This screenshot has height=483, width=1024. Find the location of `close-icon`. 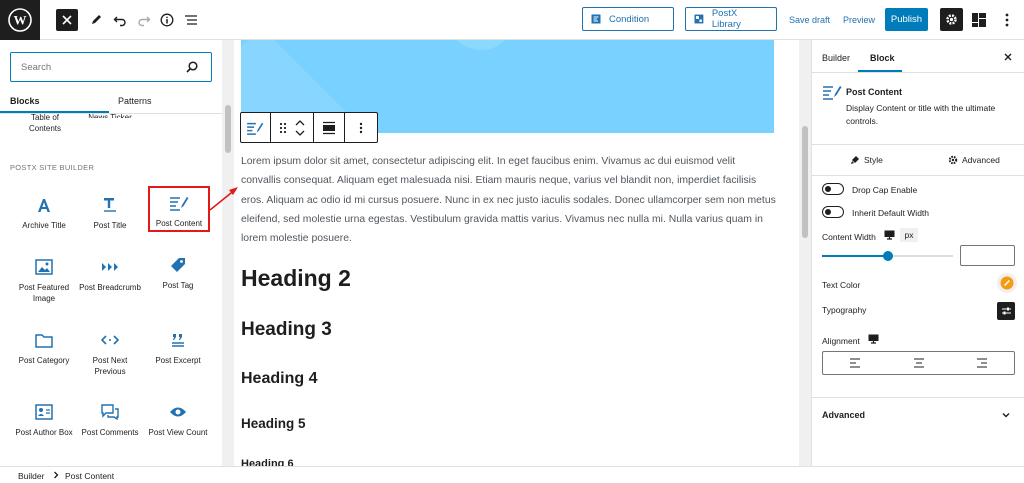

close-icon is located at coordinates (1008, 57).